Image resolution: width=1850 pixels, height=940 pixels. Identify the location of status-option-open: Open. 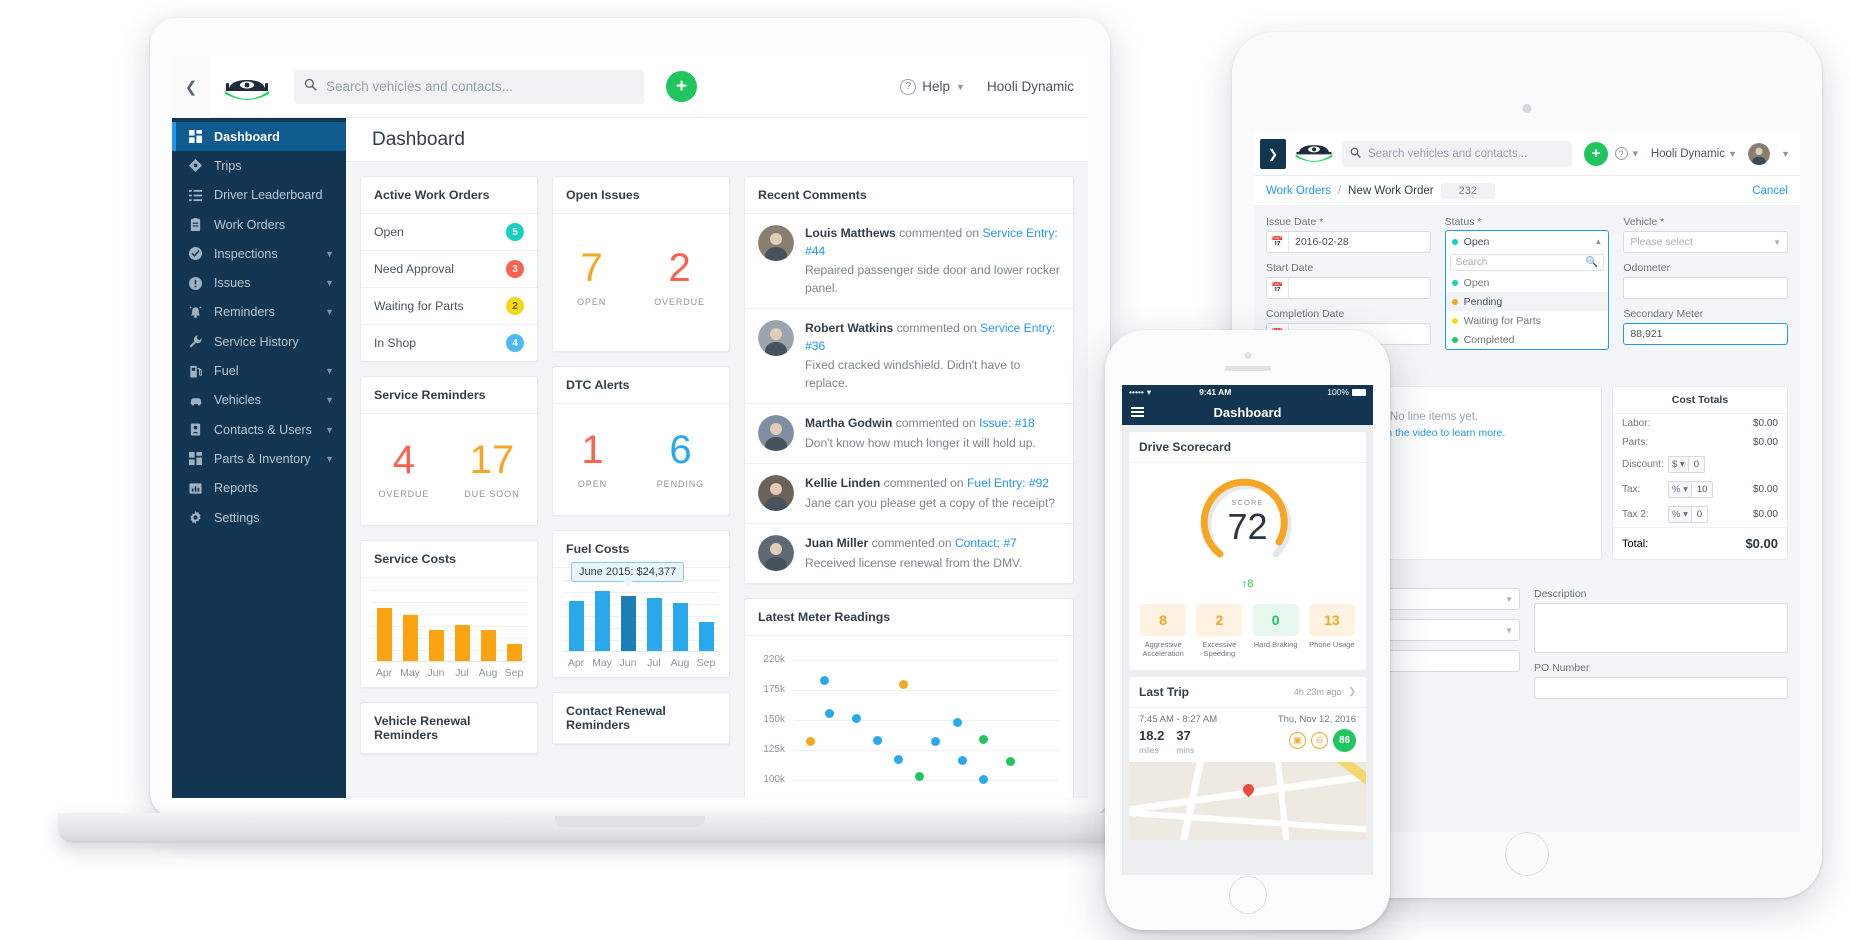
(1527, 282).